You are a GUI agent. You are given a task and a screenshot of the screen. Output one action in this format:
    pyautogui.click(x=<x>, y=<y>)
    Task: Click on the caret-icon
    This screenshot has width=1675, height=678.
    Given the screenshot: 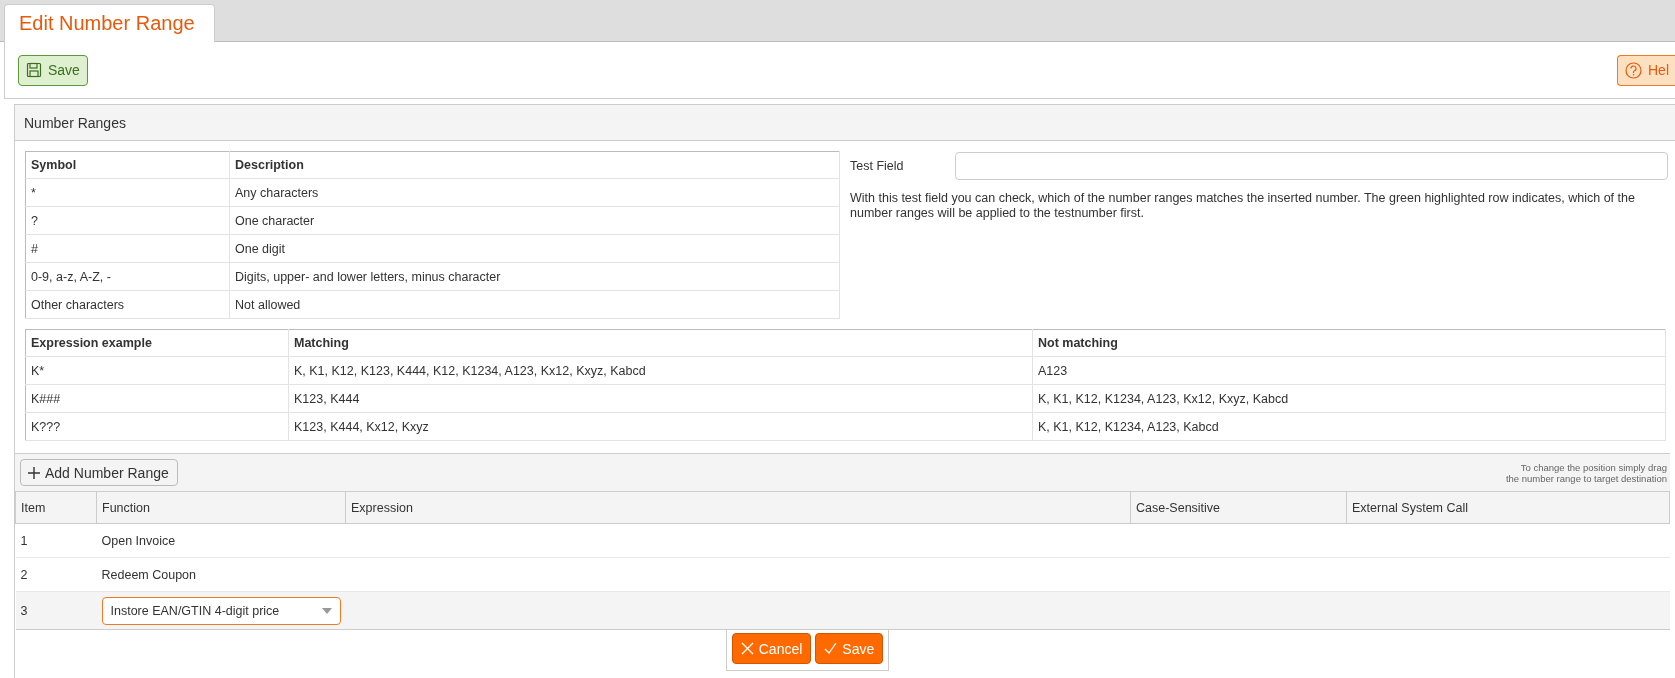 What is the action you would take?
    pyautogui.click(x=326, y=610)
    